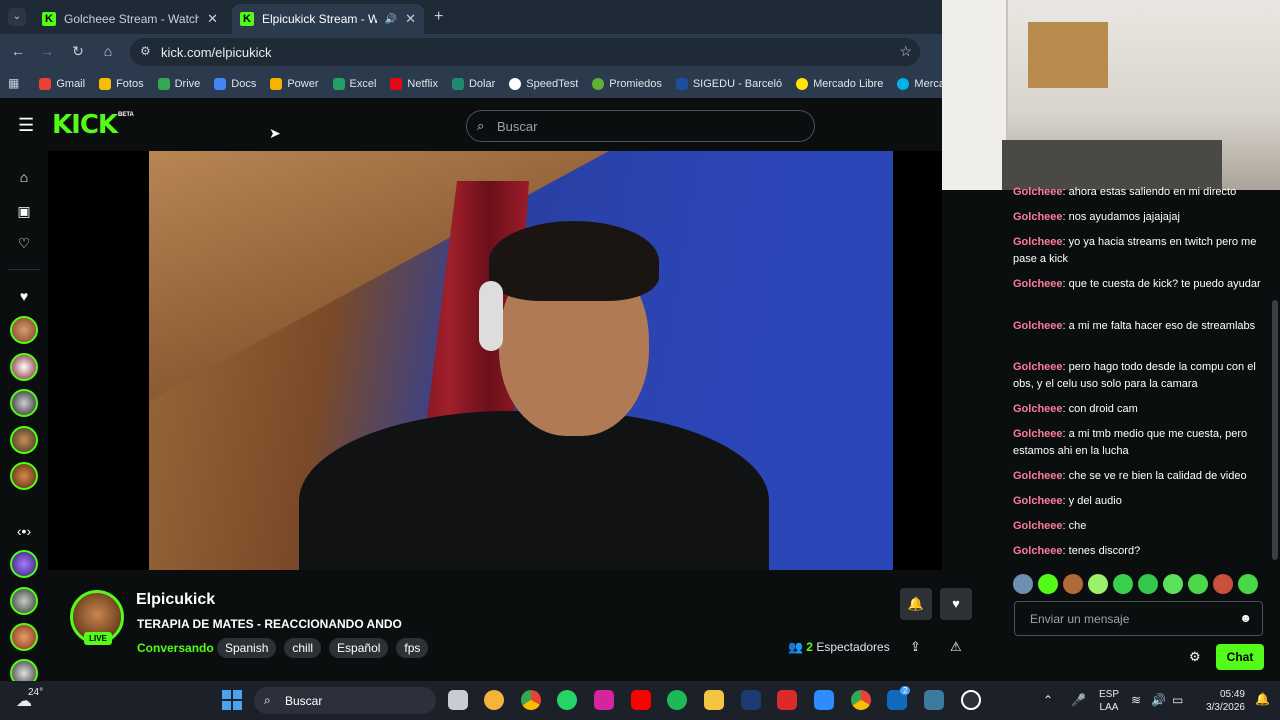  What do you see at coordinates (412, 648) in the screenshot?
I see `tag: fps` at bounding box center [412, 648].